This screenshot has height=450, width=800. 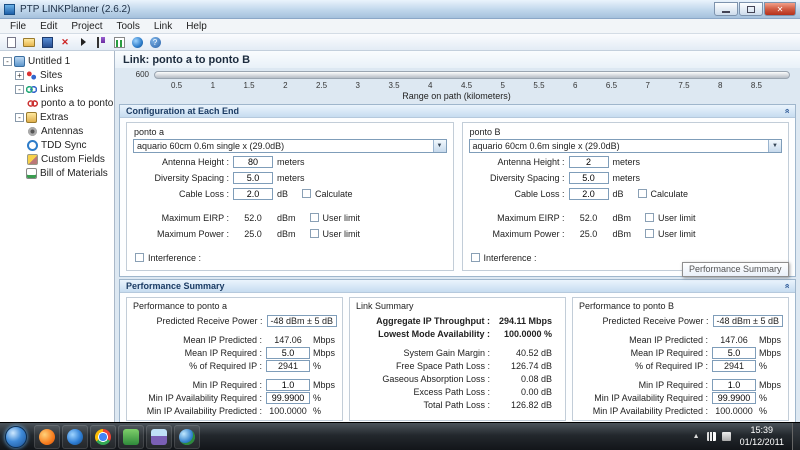 What do you see at coordinates (400, 436) in the screenshot?
I see `windows-taskbar: ▲ 15:39 01/12/2011` at bounding box center [400, 436].